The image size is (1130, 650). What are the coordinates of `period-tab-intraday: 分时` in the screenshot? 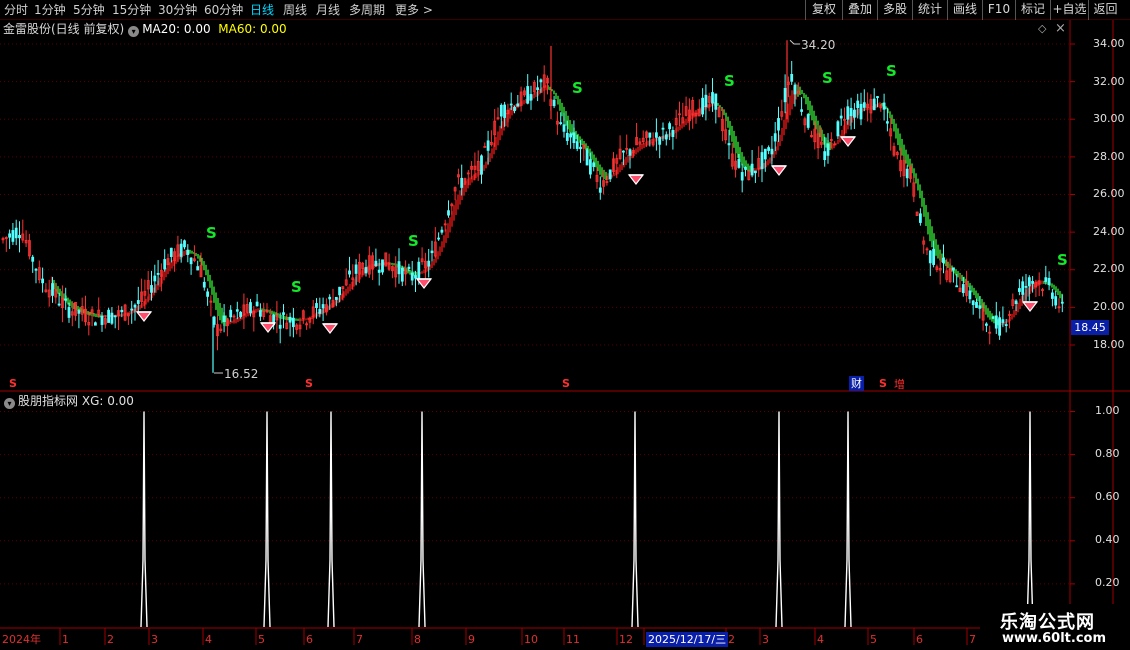 It's located at (16, 10).